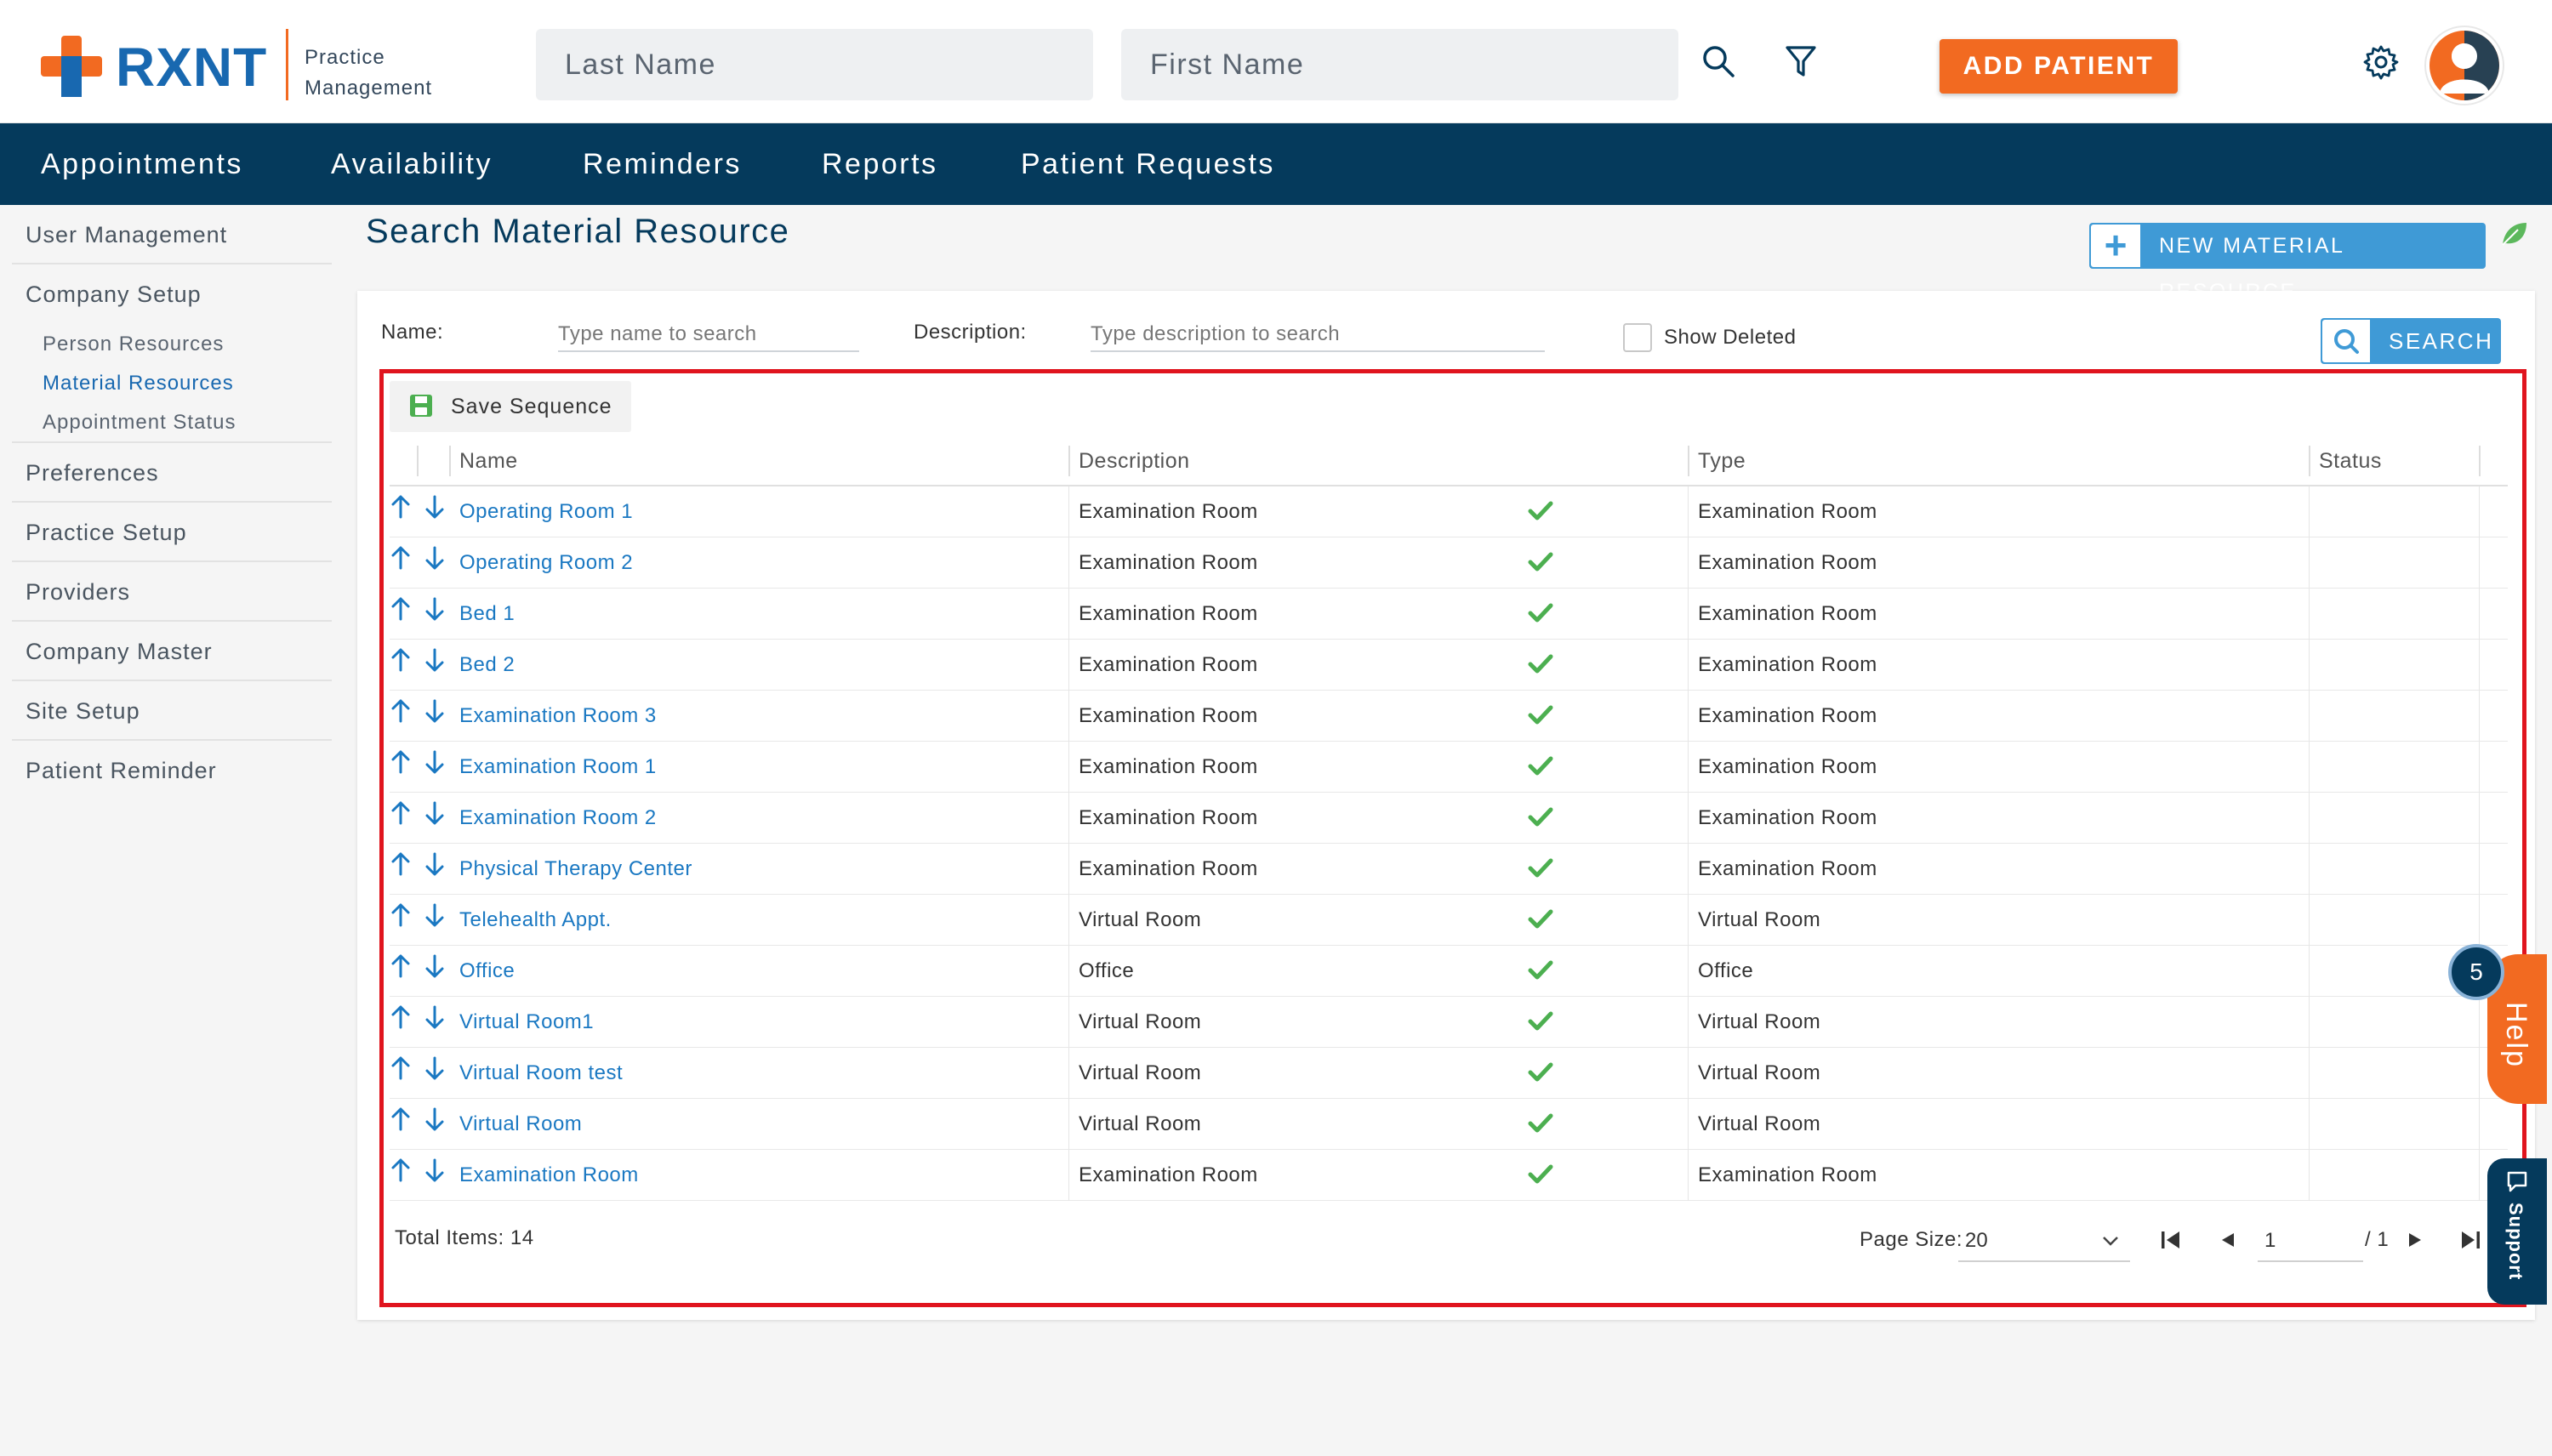 This screenshot has height=1456, width=2552. I want to click on save-sequence-button: Save Sequence, so click(511, 406).